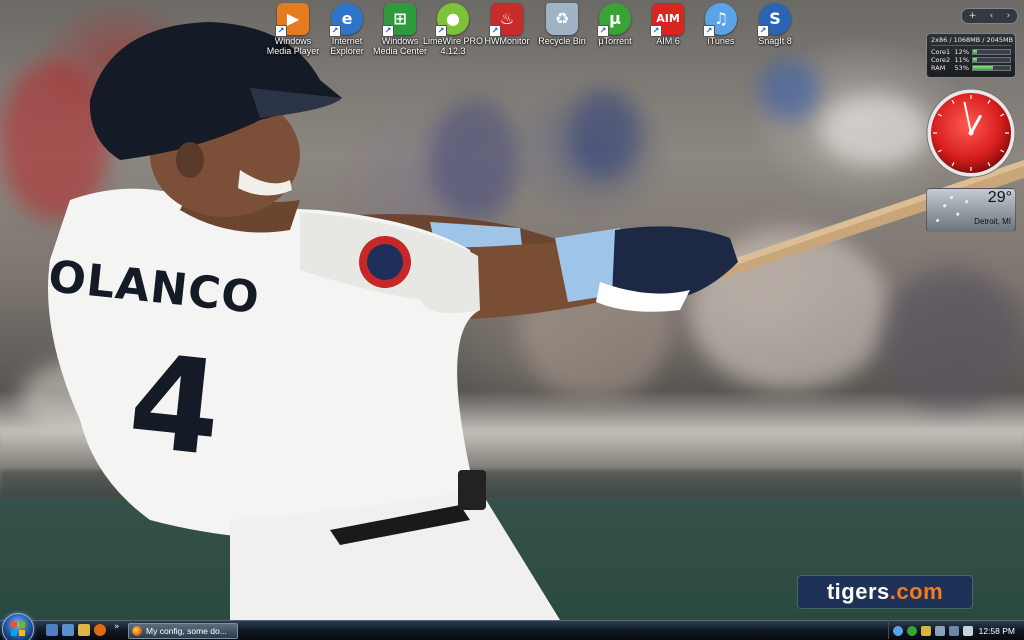  What do you see at coordinates (941, 52) in the screenshot?
I see `core1-label: Core1` at bounding box center [941, 52].